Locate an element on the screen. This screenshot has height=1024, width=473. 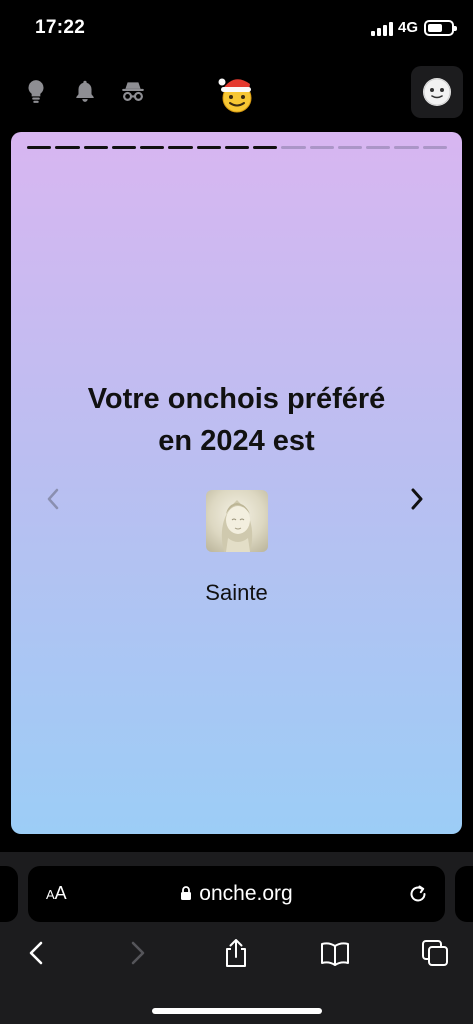
previous-arrow-icon is located at coordinates (53, 499).